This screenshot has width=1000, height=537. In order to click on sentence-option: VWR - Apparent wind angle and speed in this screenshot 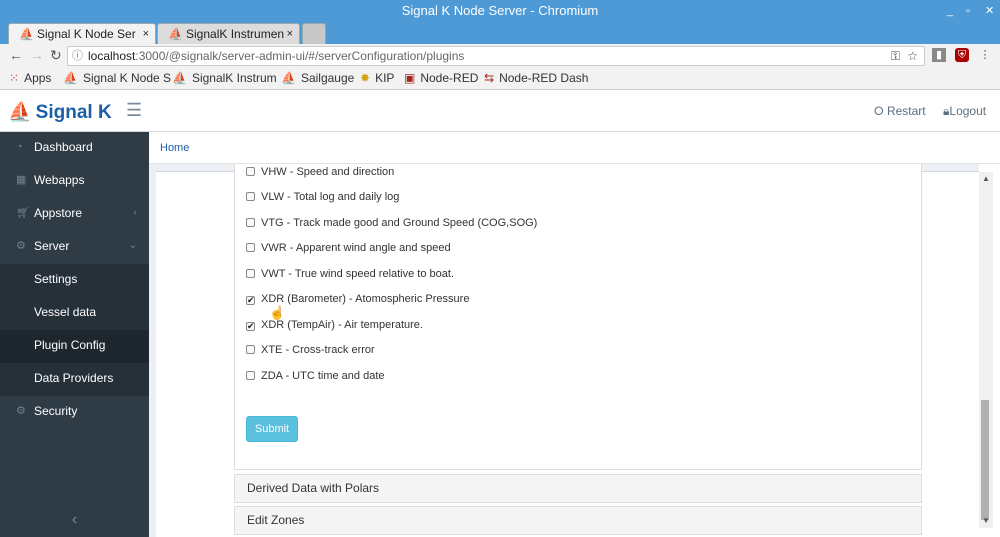, I will do `click(348, 248)`.